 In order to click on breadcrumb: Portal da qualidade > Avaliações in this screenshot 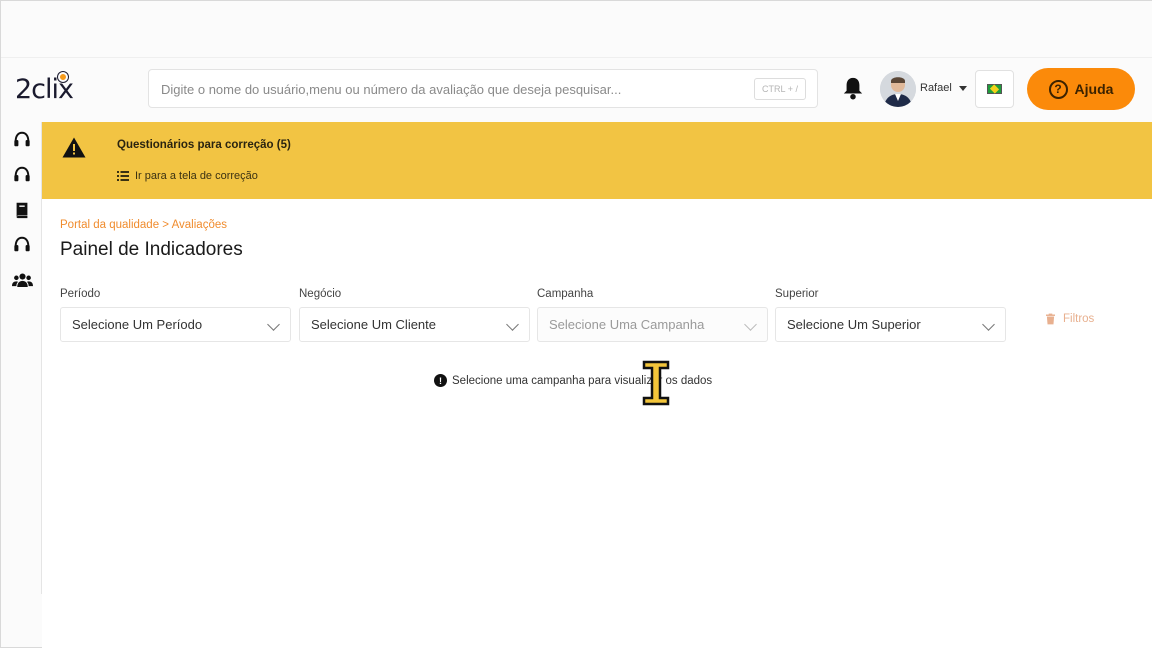, I will do `click(143, 225)`.